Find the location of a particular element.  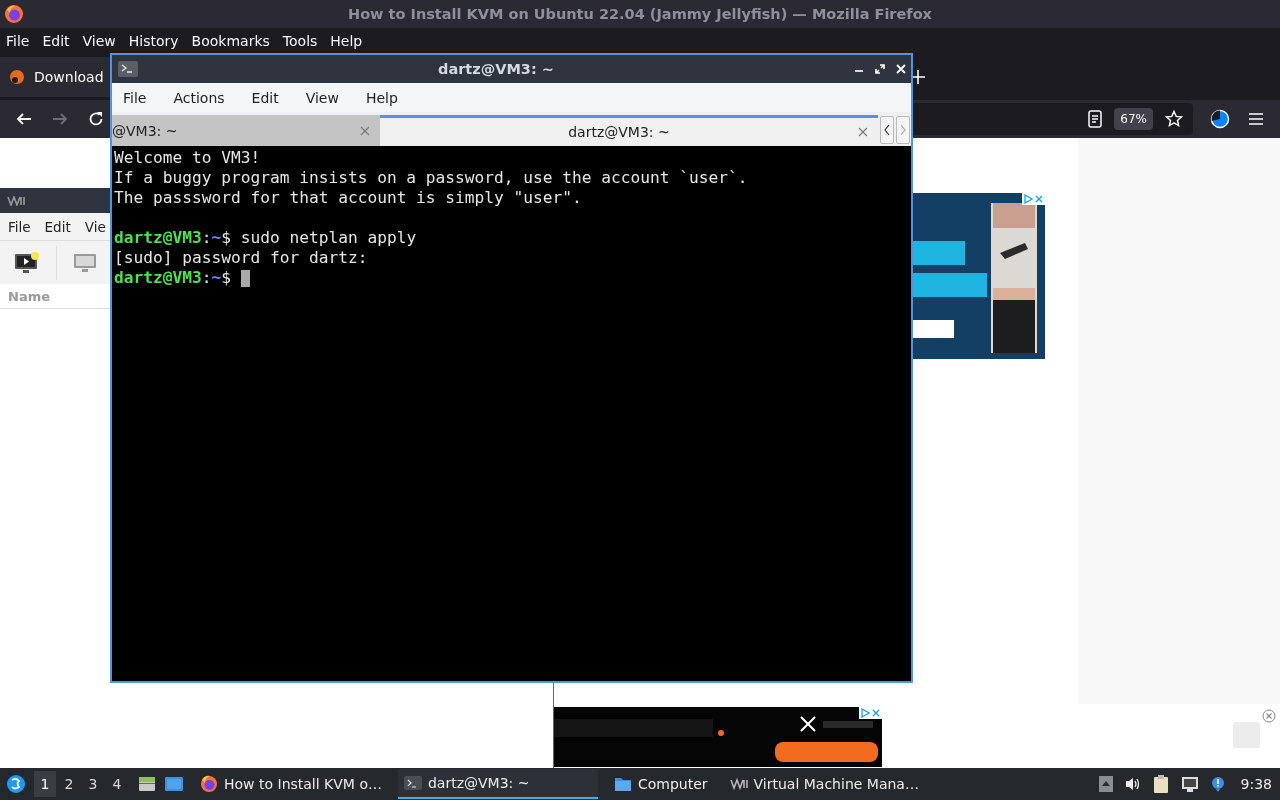

desktop-icon is located at coordinates (174, 784).